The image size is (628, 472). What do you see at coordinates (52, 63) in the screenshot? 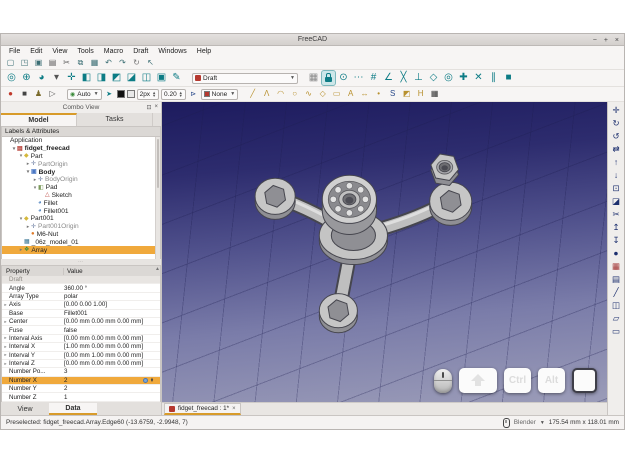
I see `print-icon: ▤` at bounding box center [52, 63].